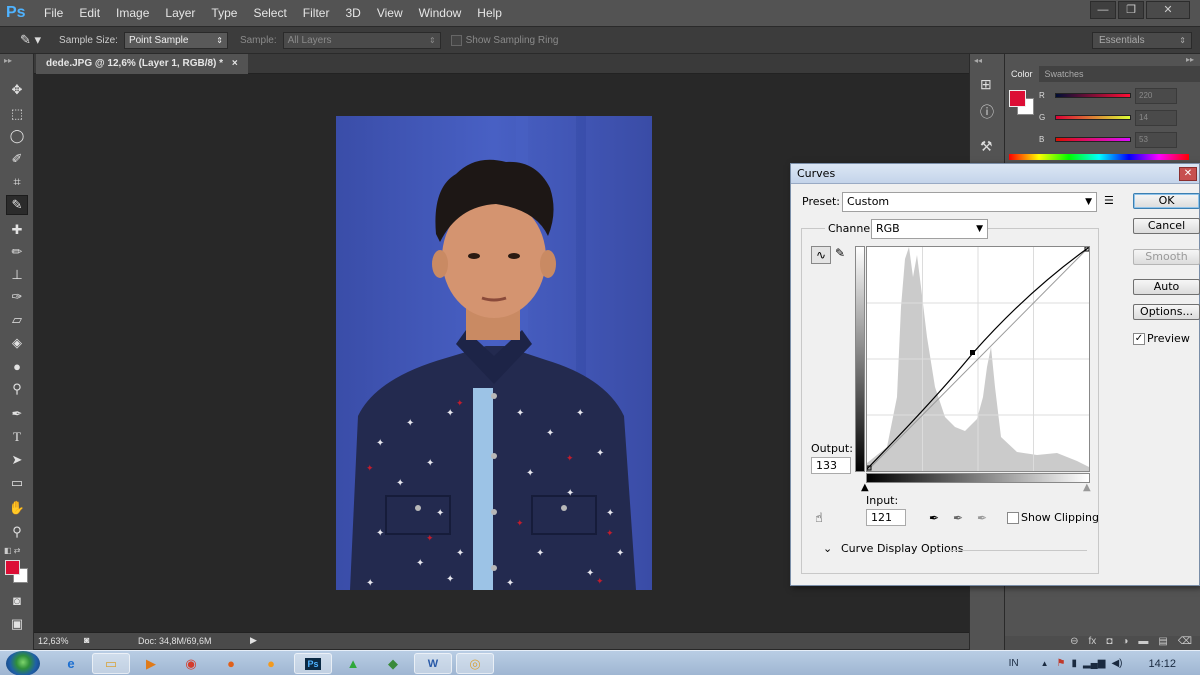 This screenshot has height=675, width=1200. I want to click on white-eyedropper-icon: ✒, so click(982, 518).